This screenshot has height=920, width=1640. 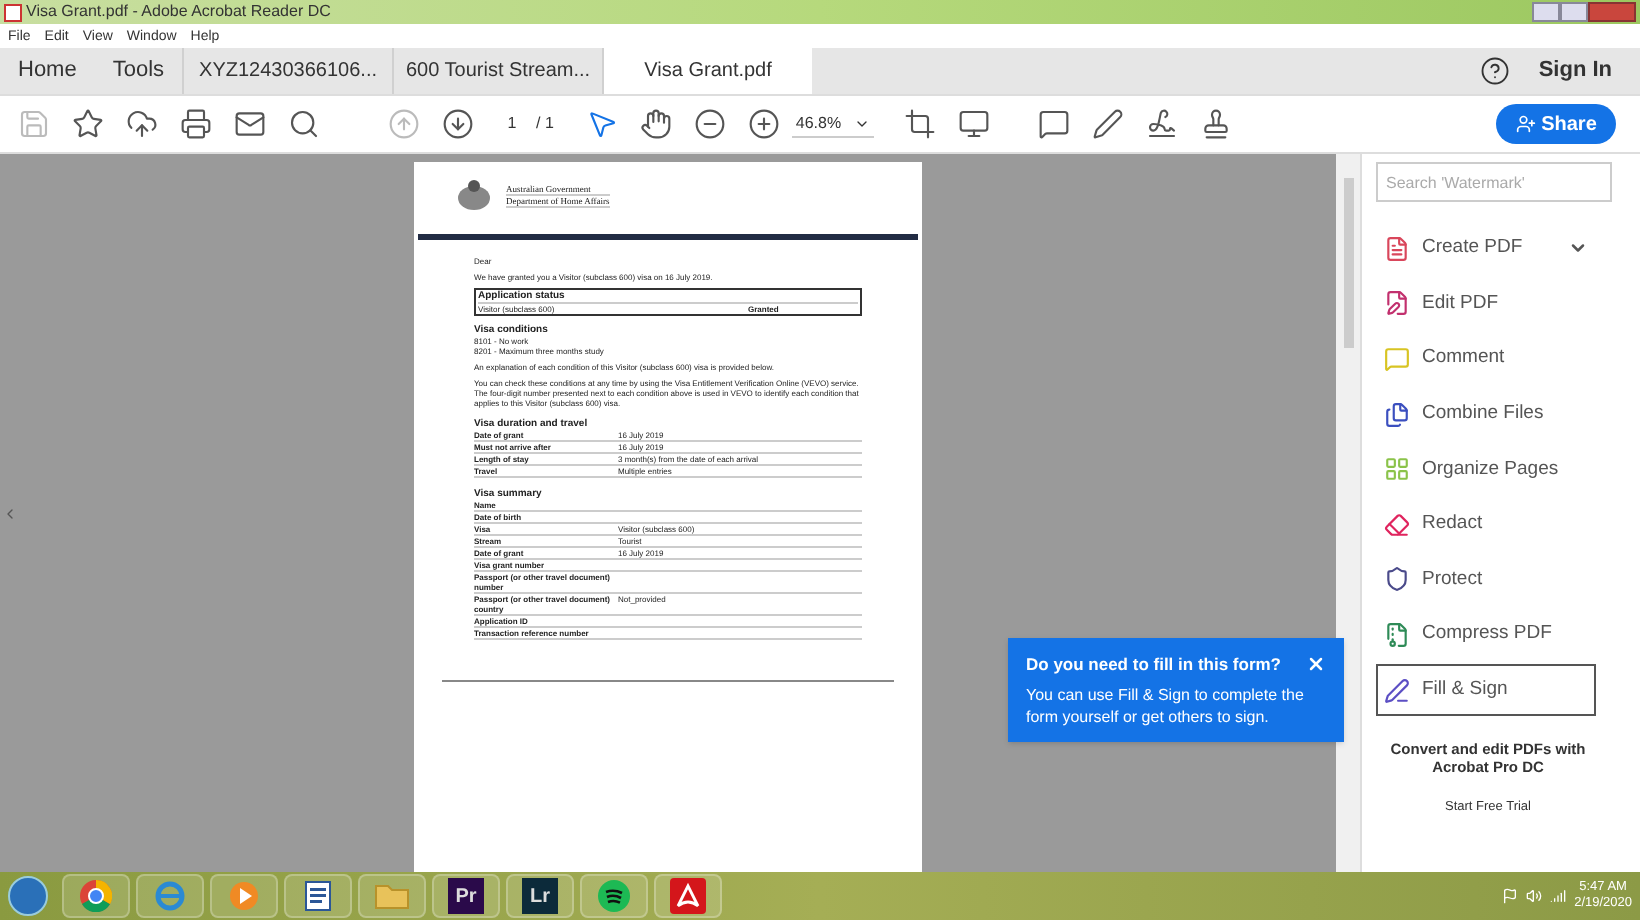 I want to click on crest-logo-icon, so click(x=474, y=196).